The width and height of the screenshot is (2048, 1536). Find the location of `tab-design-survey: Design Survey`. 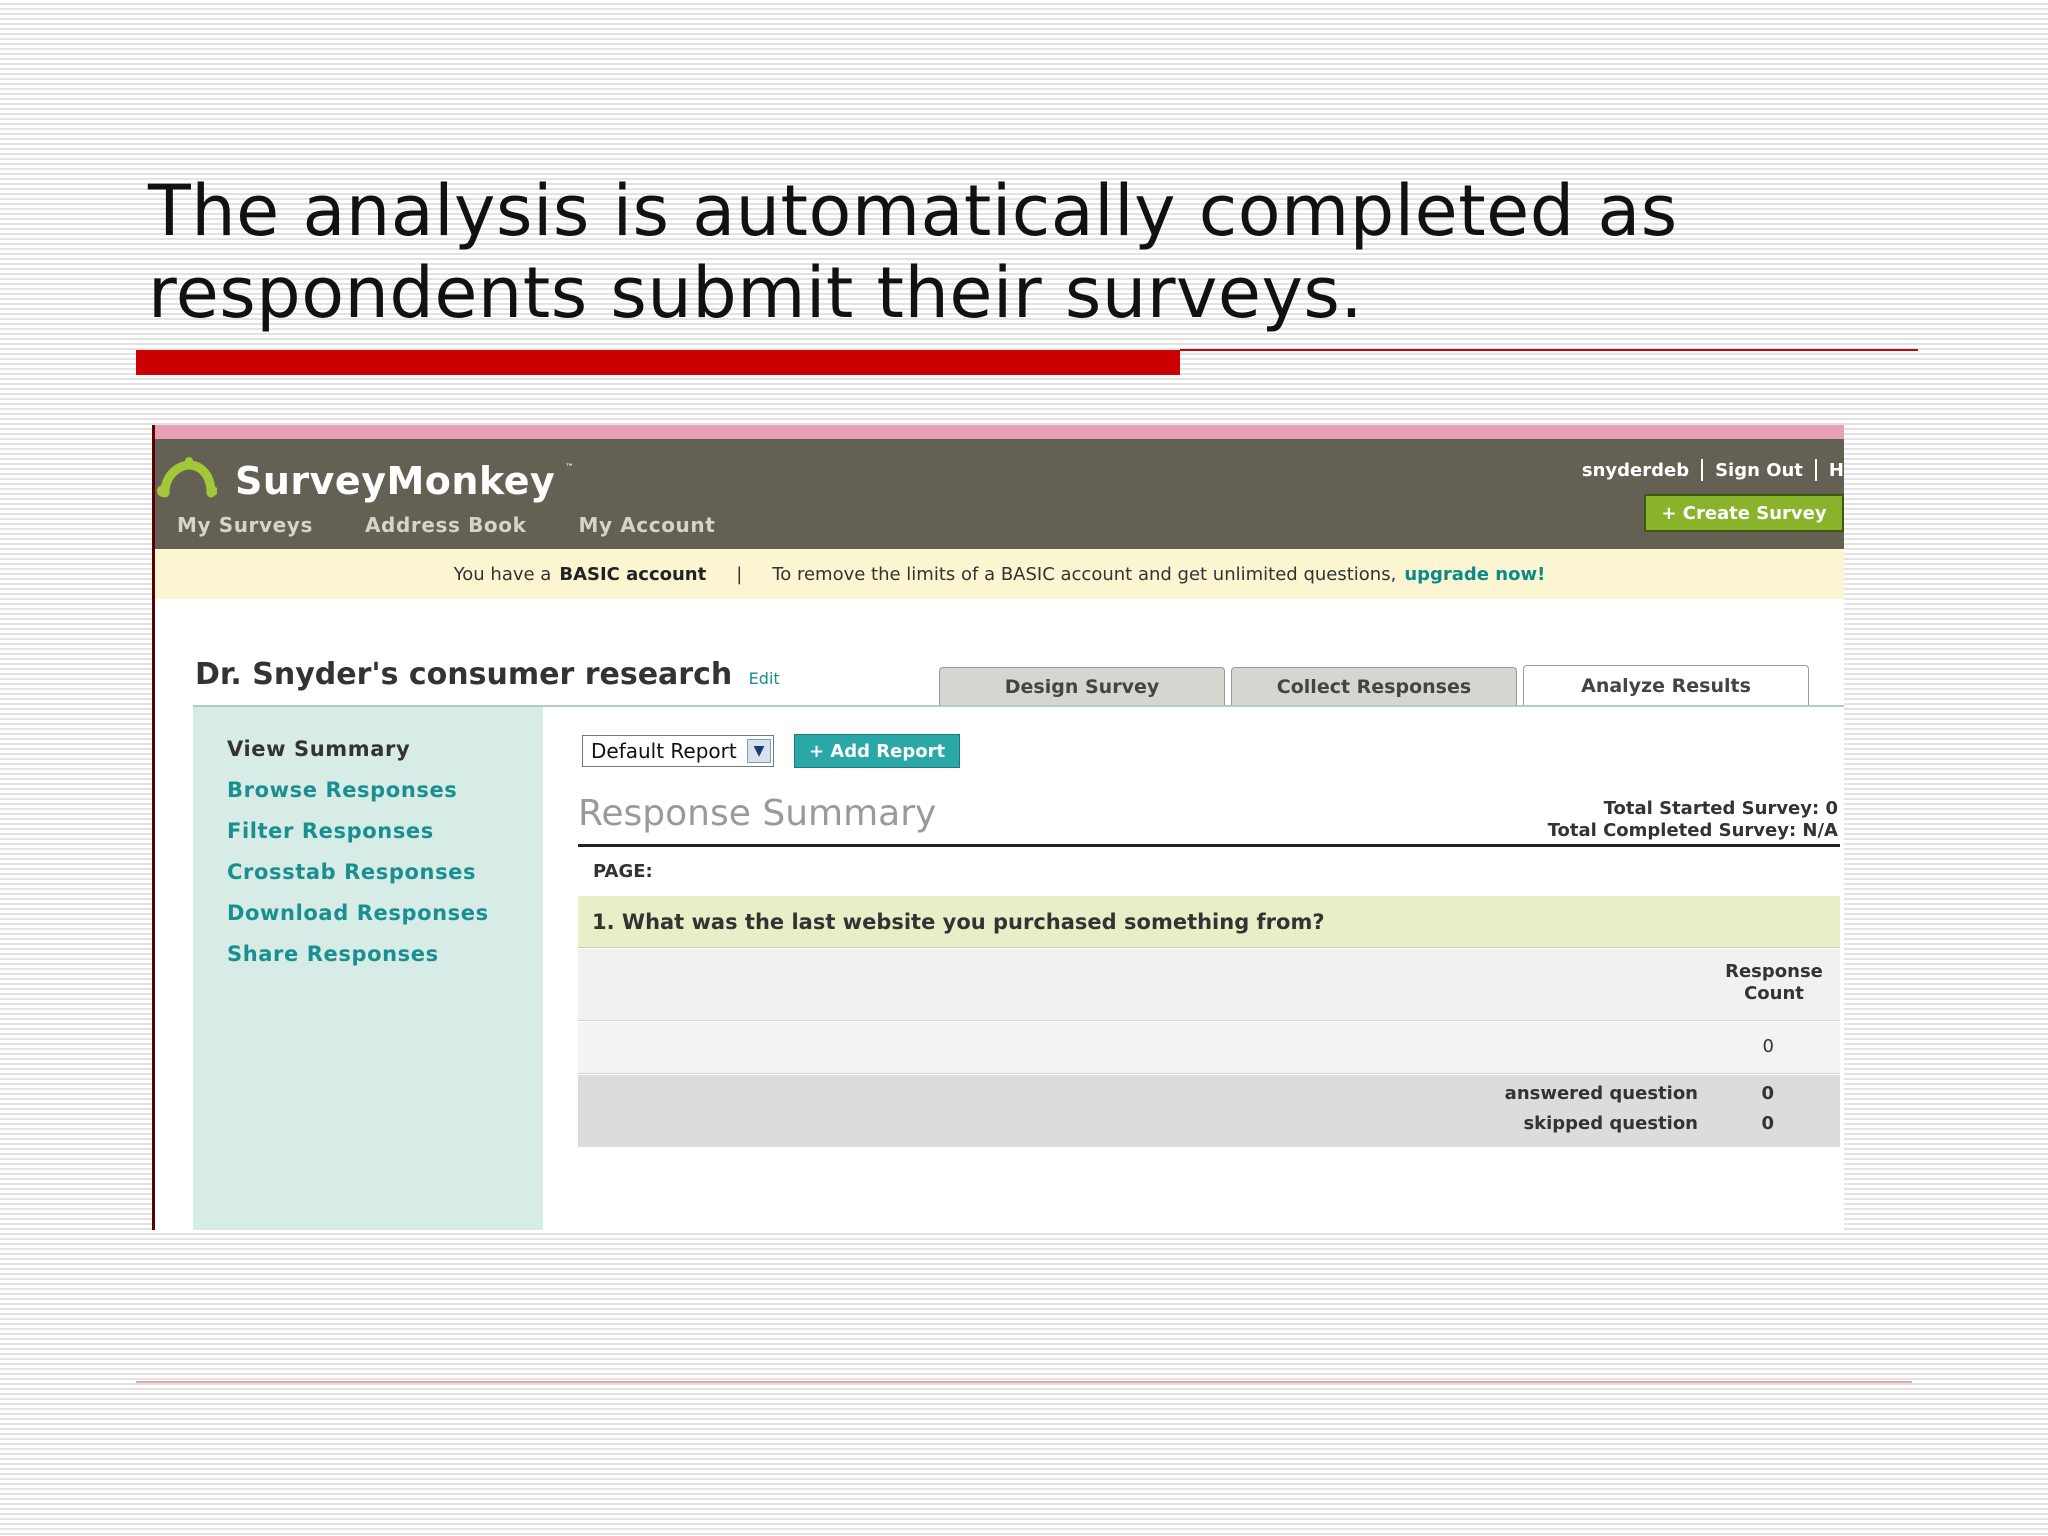

tab-design-survey: Design Survey is located at coordinates (1082, 686).